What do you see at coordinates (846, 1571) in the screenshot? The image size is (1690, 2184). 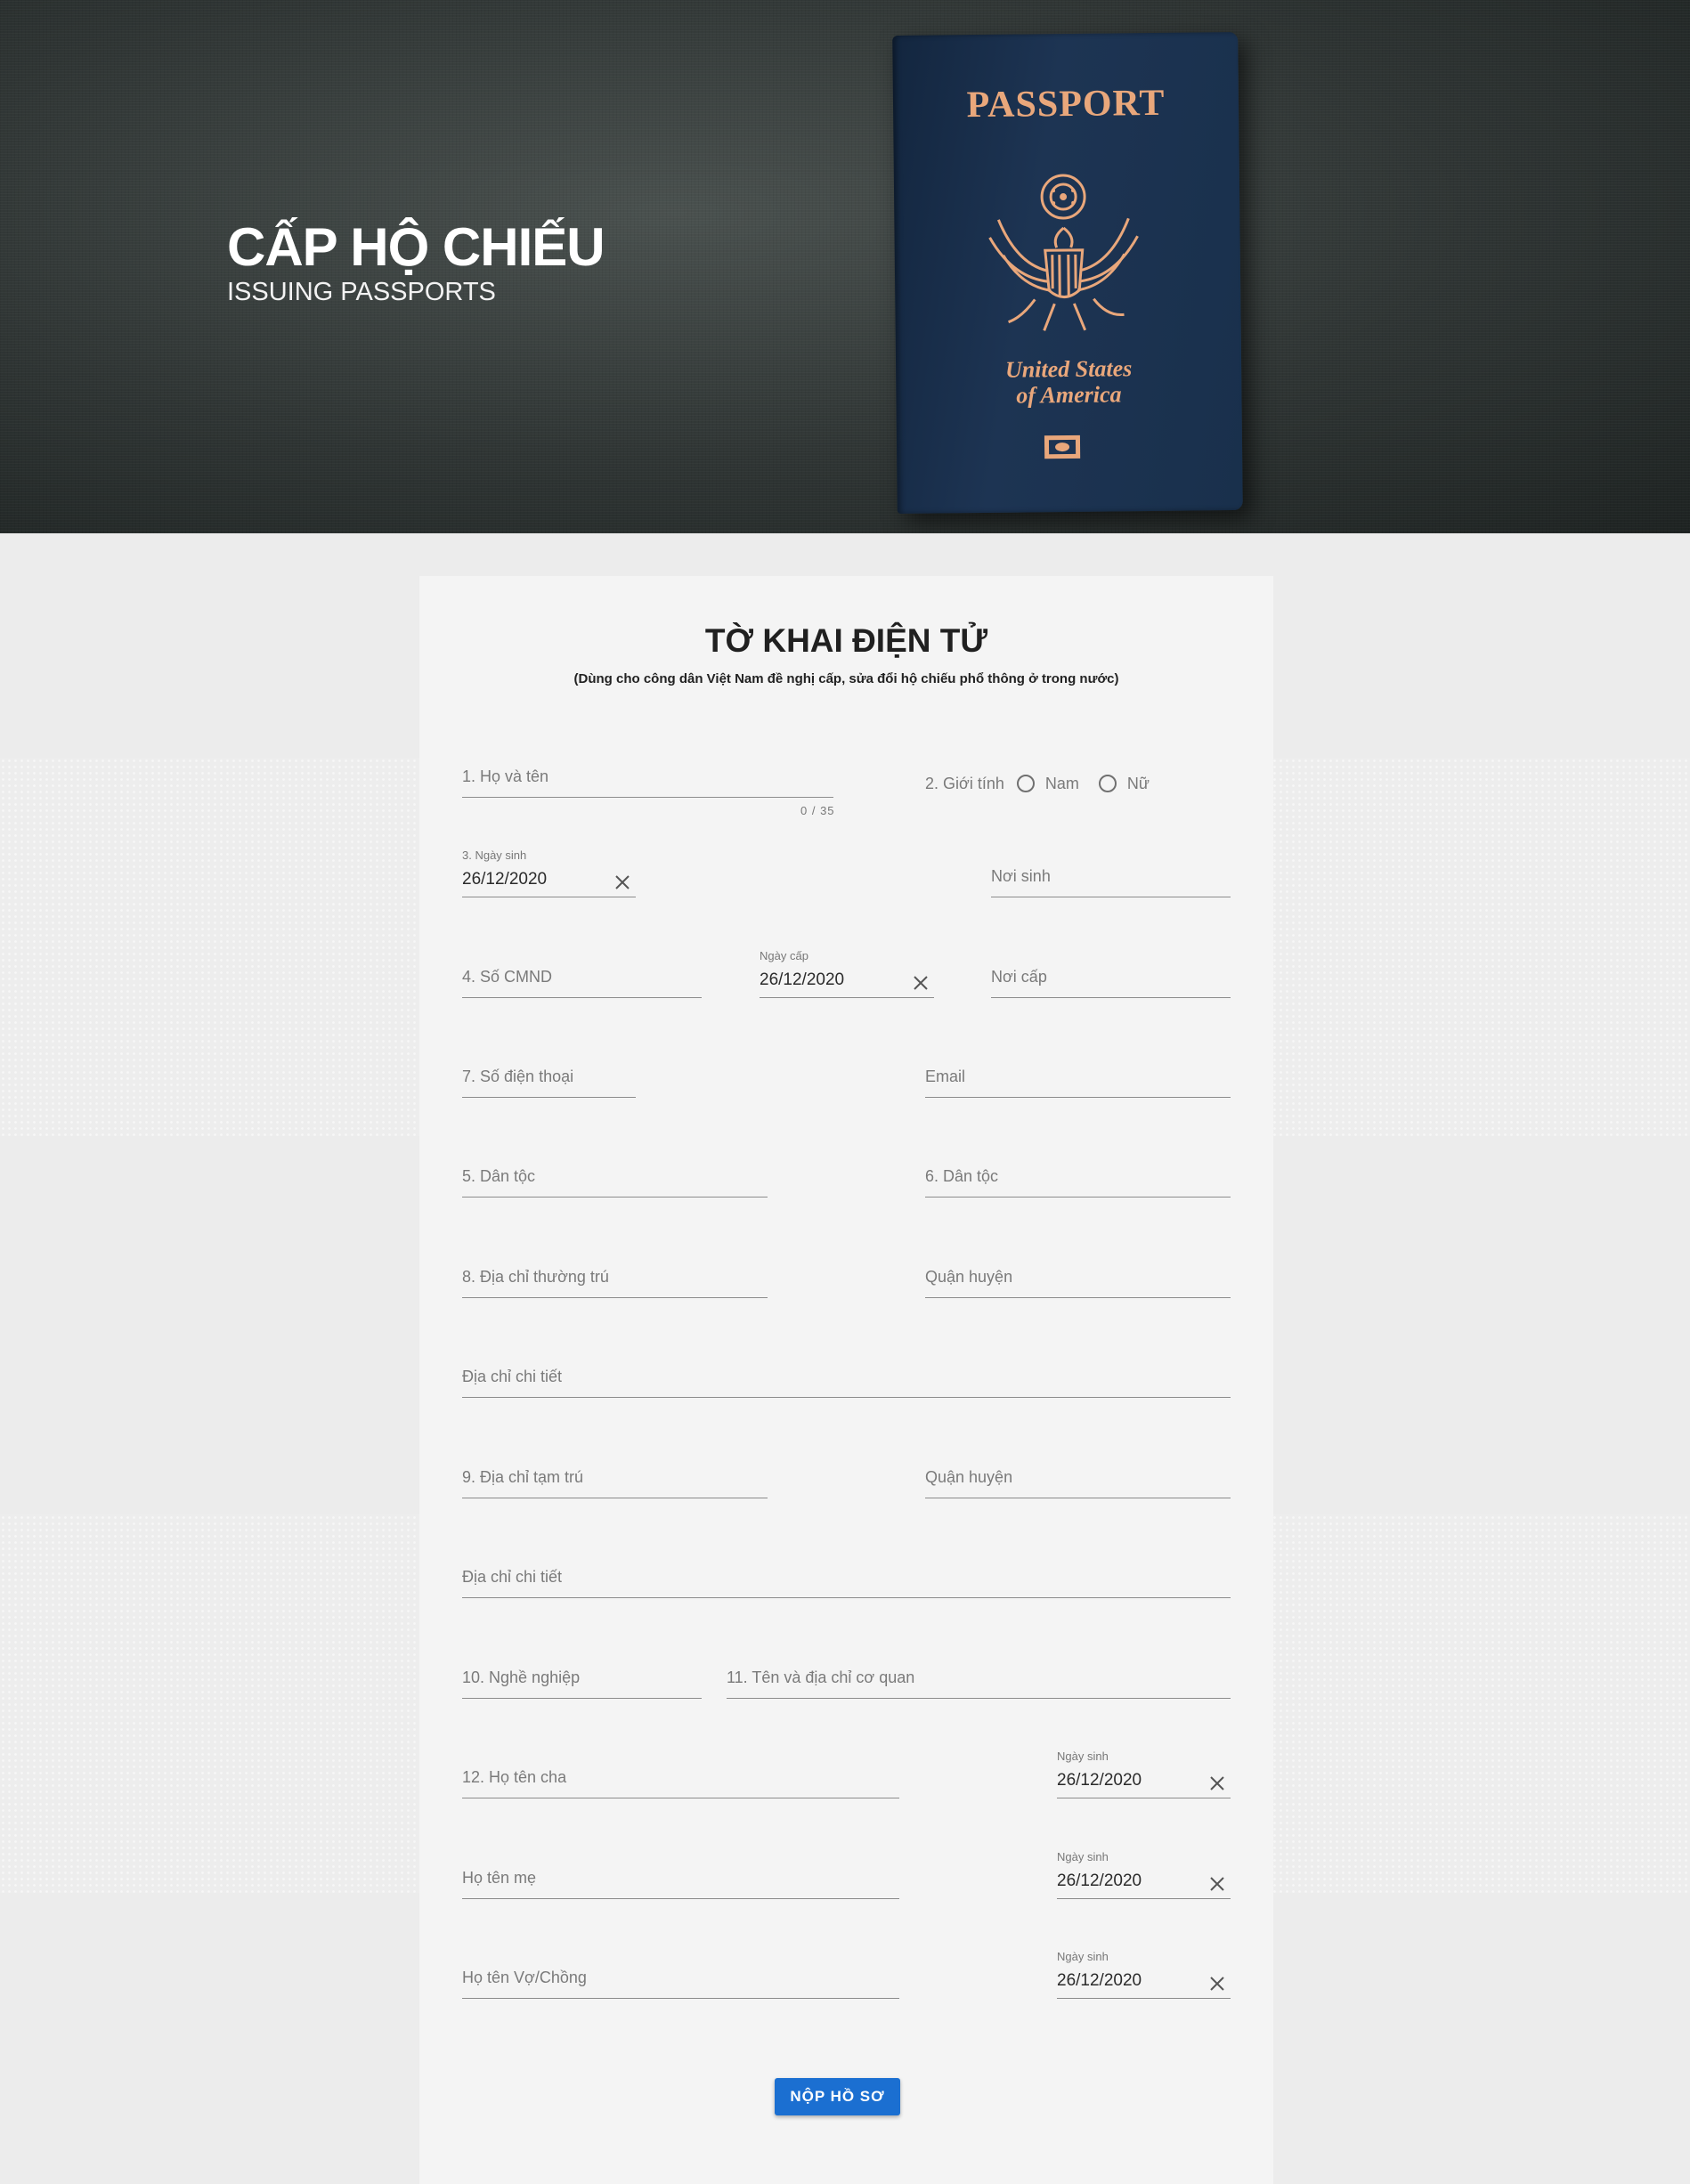 I see `temporary-detail-field: Địa chỉ chi tiết` at bounding box center [846, 1571].